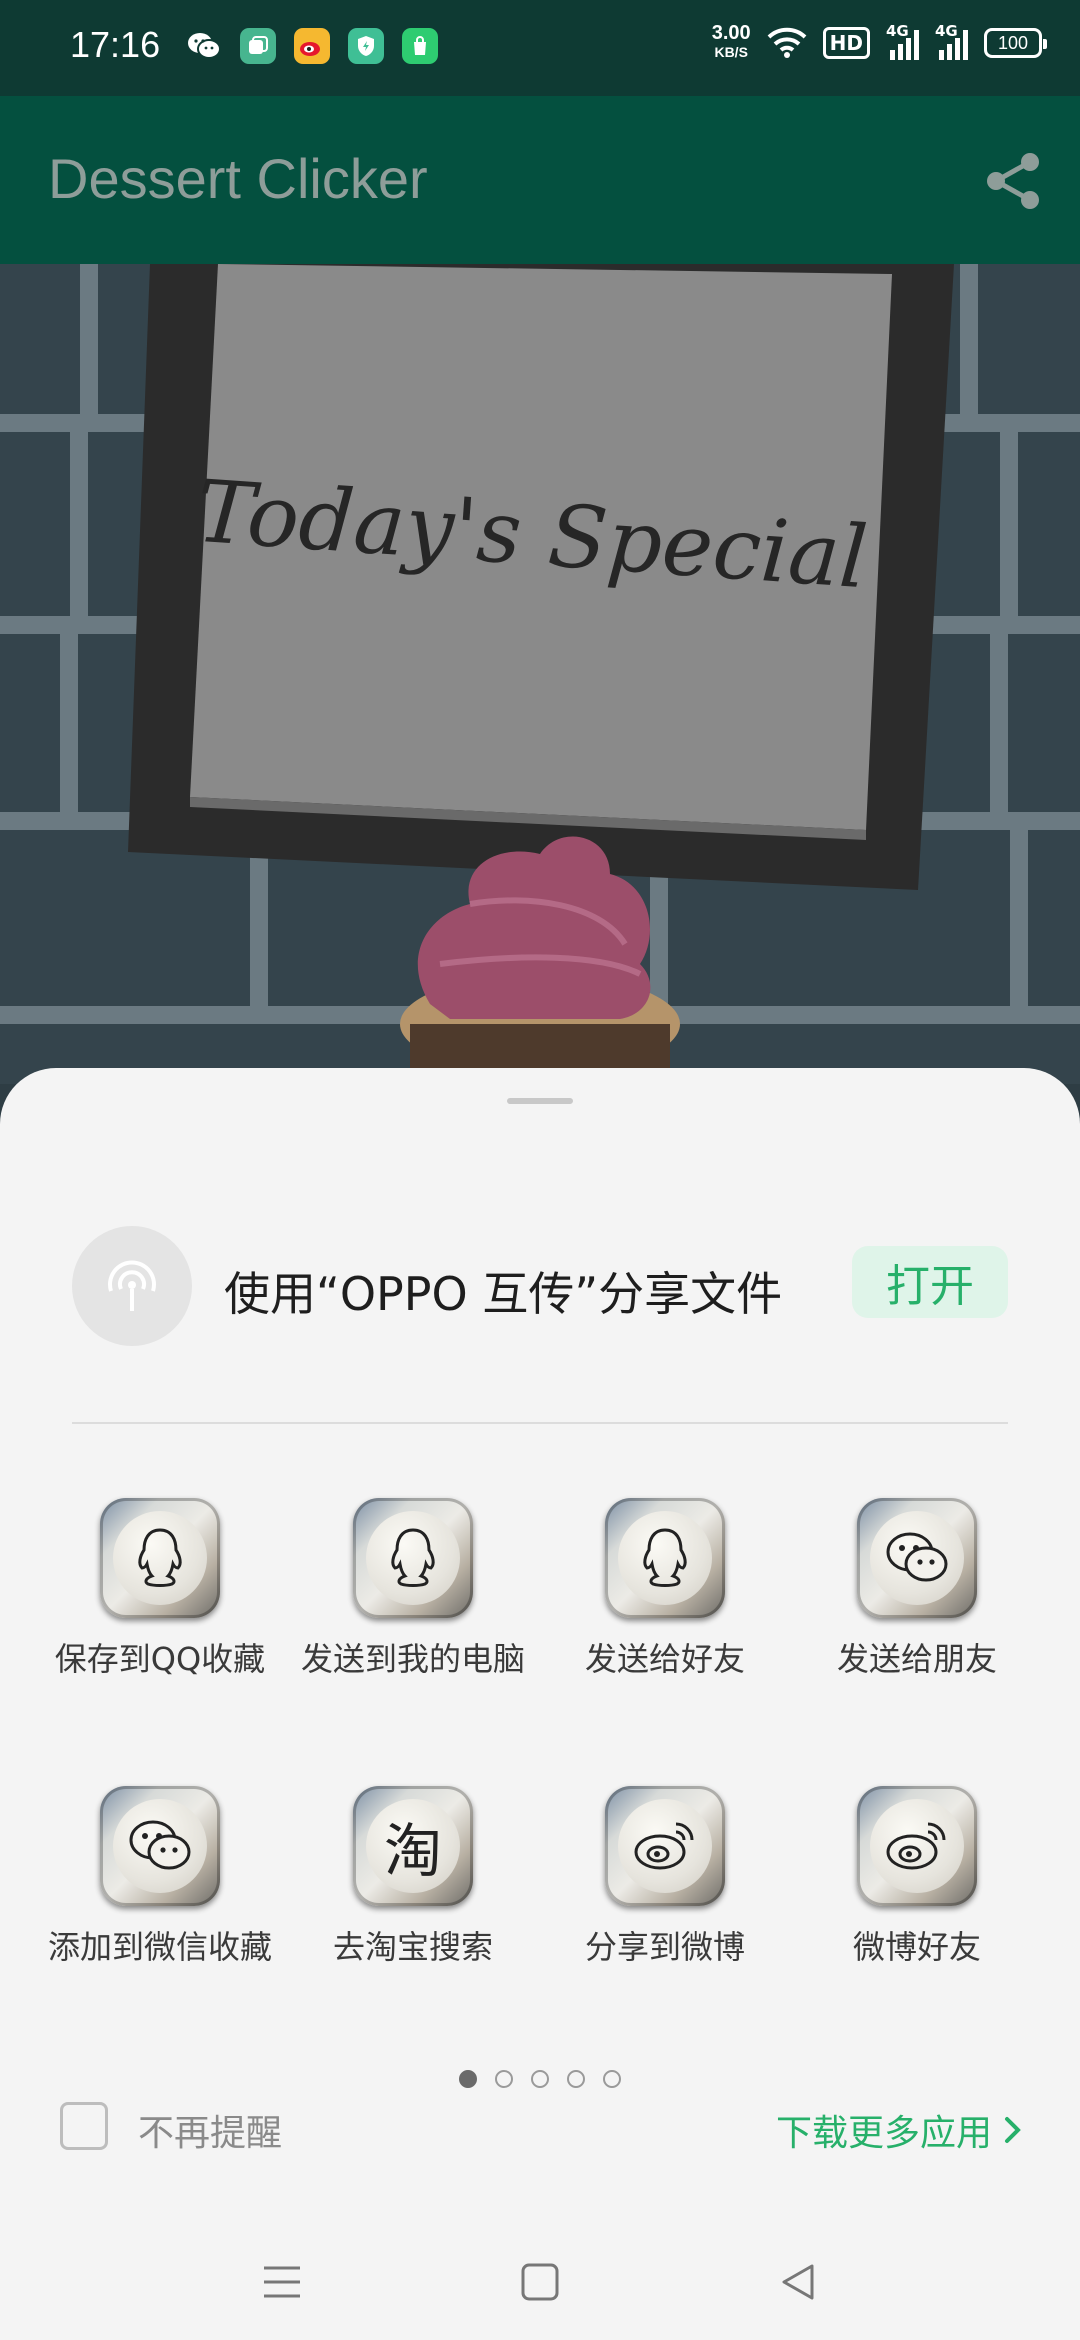  I want to click on back-button, so click(798, 2282).